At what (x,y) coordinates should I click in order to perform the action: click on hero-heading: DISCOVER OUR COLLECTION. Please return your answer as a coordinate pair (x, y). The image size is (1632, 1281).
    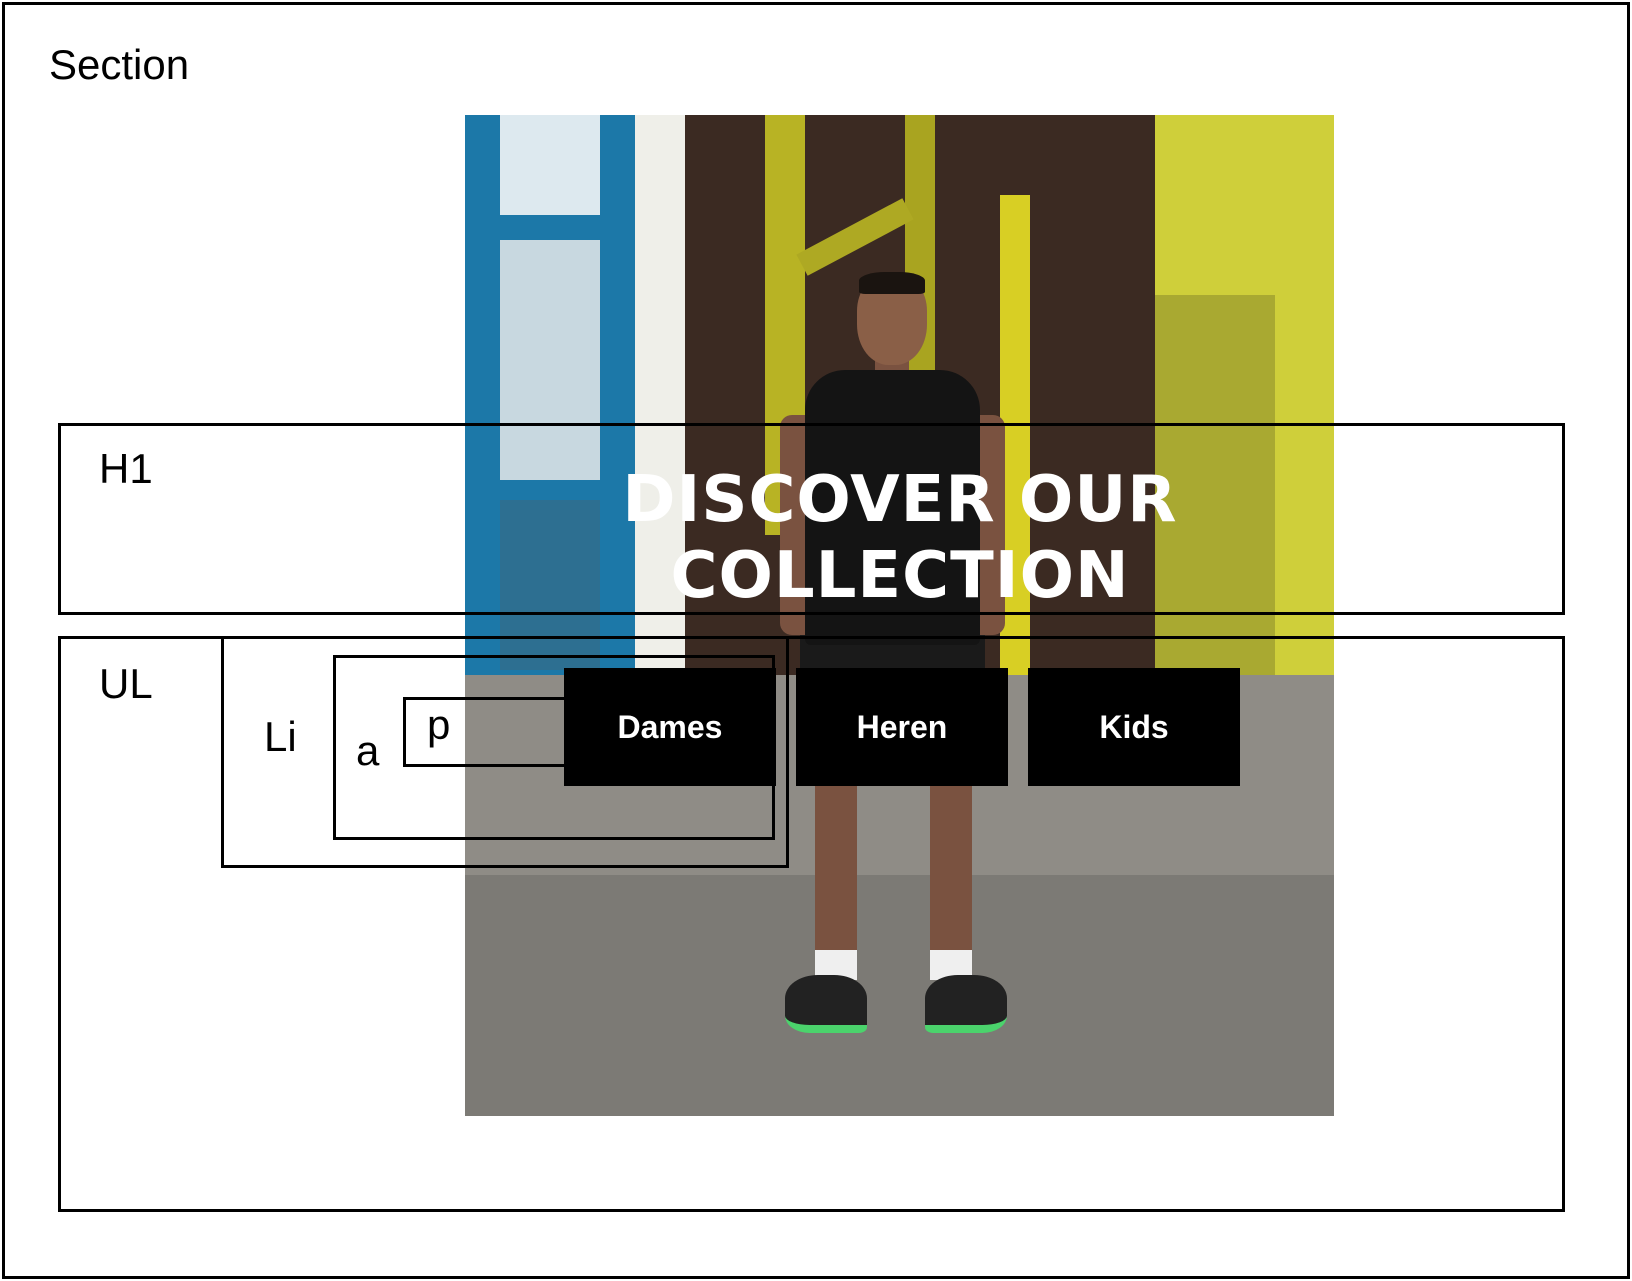
    Looking at the image, I should click on (900, 538).